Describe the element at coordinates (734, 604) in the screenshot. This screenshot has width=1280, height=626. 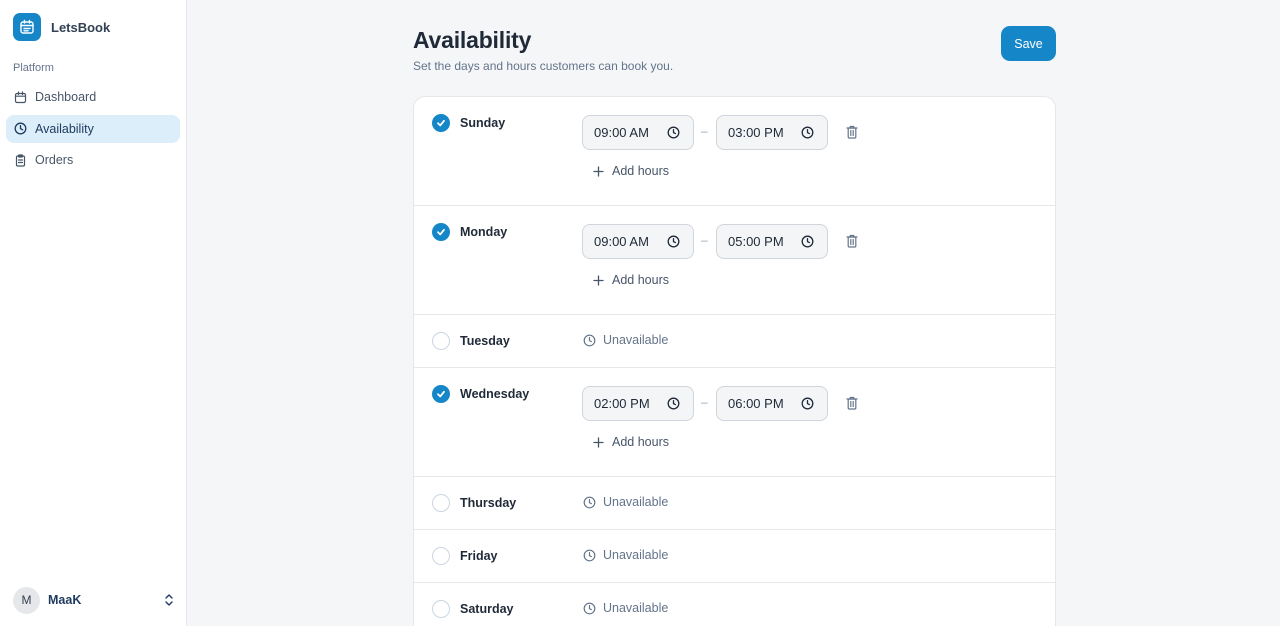
I see `day-row-saturday: Saturday Unavailable` at that location.